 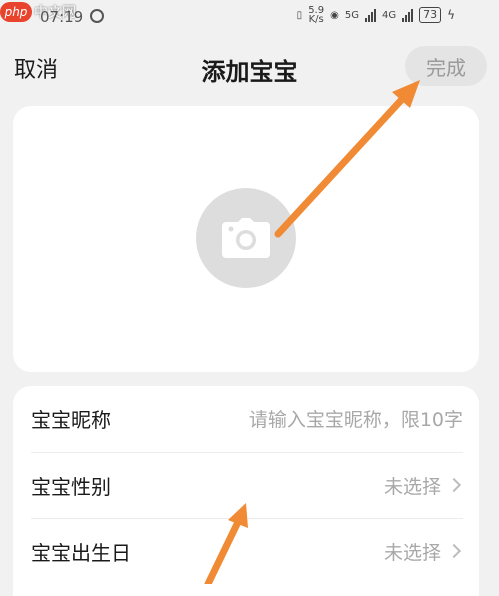 I want to click on gender-select: 未选择, so click(x=423, y=485).